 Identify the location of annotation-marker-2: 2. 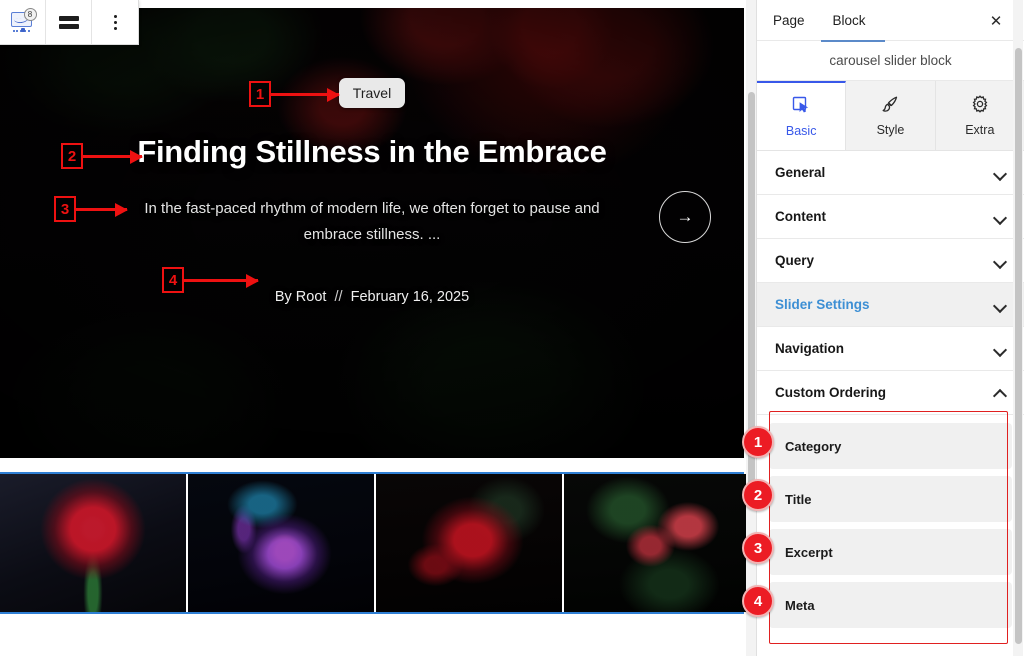
(72, 156).